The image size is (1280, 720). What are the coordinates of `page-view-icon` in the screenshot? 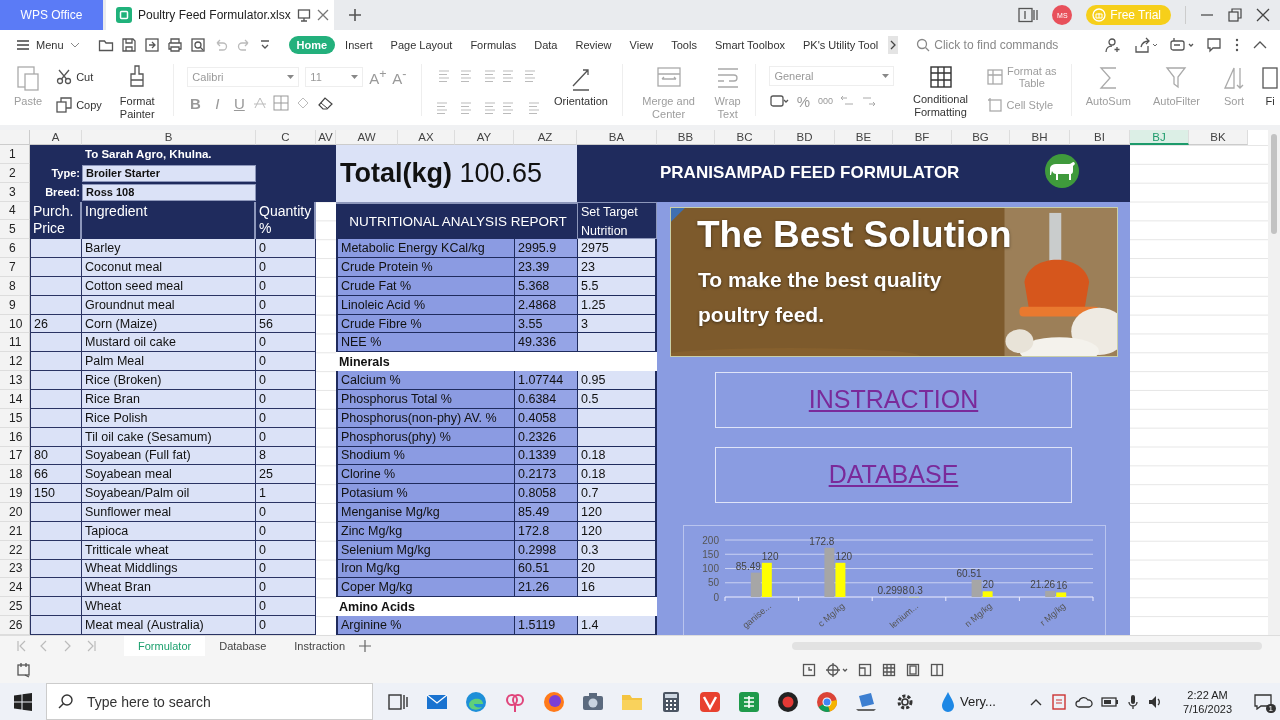 It's located at (913, 669).